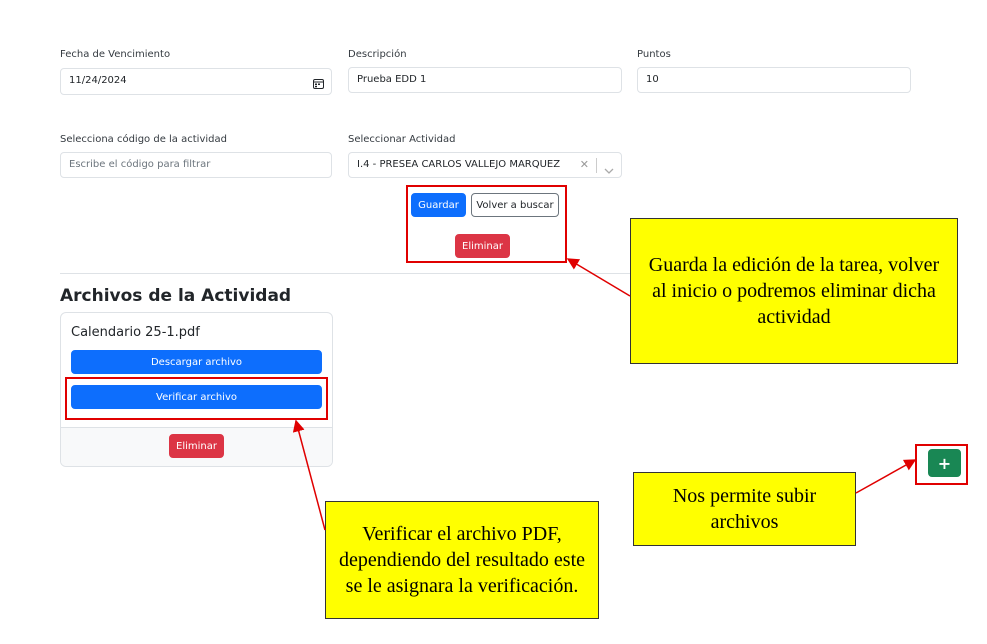 The image size is (987, 644). I want to click on section-divider, so click(345, 273).